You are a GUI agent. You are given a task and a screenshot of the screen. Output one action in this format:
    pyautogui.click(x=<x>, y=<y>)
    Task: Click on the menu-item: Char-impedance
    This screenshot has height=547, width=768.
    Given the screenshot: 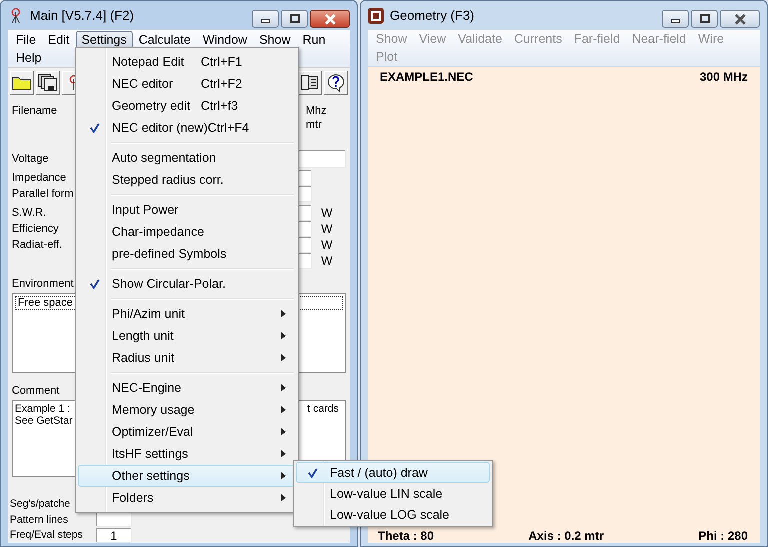 What is the action you would take?
    pyautogui.click(x=187, y=232)
    